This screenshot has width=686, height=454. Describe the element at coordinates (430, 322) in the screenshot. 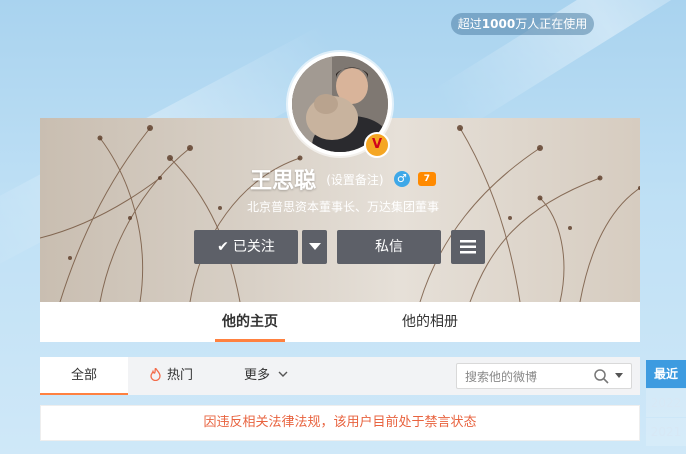

I see `tab-album: 他的相册` at that location.